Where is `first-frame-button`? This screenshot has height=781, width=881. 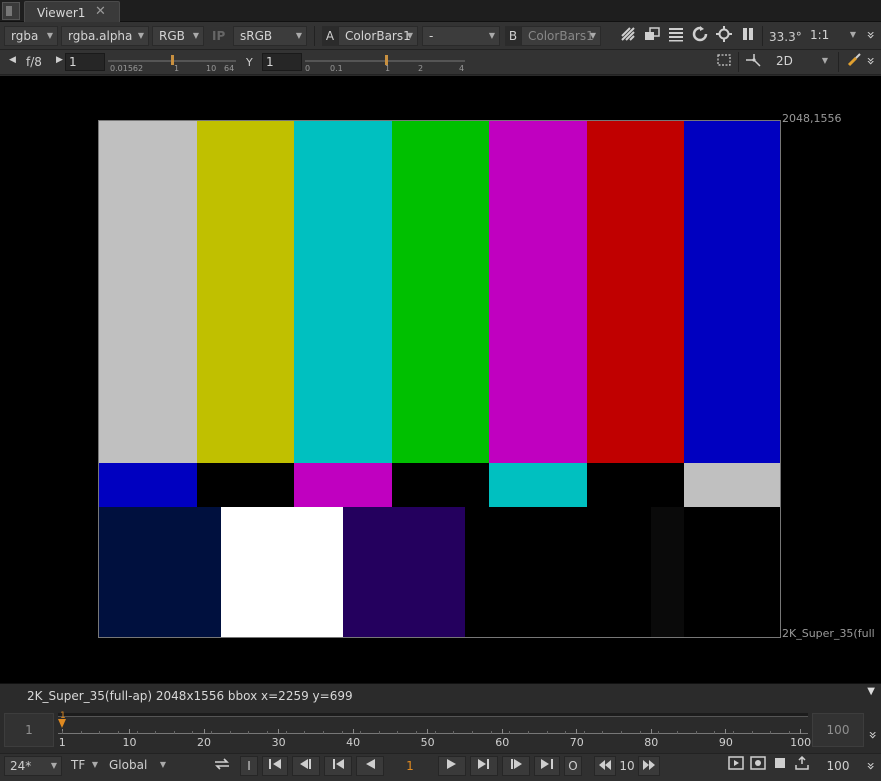 first-frame-button is located at coordinates (275, 766).